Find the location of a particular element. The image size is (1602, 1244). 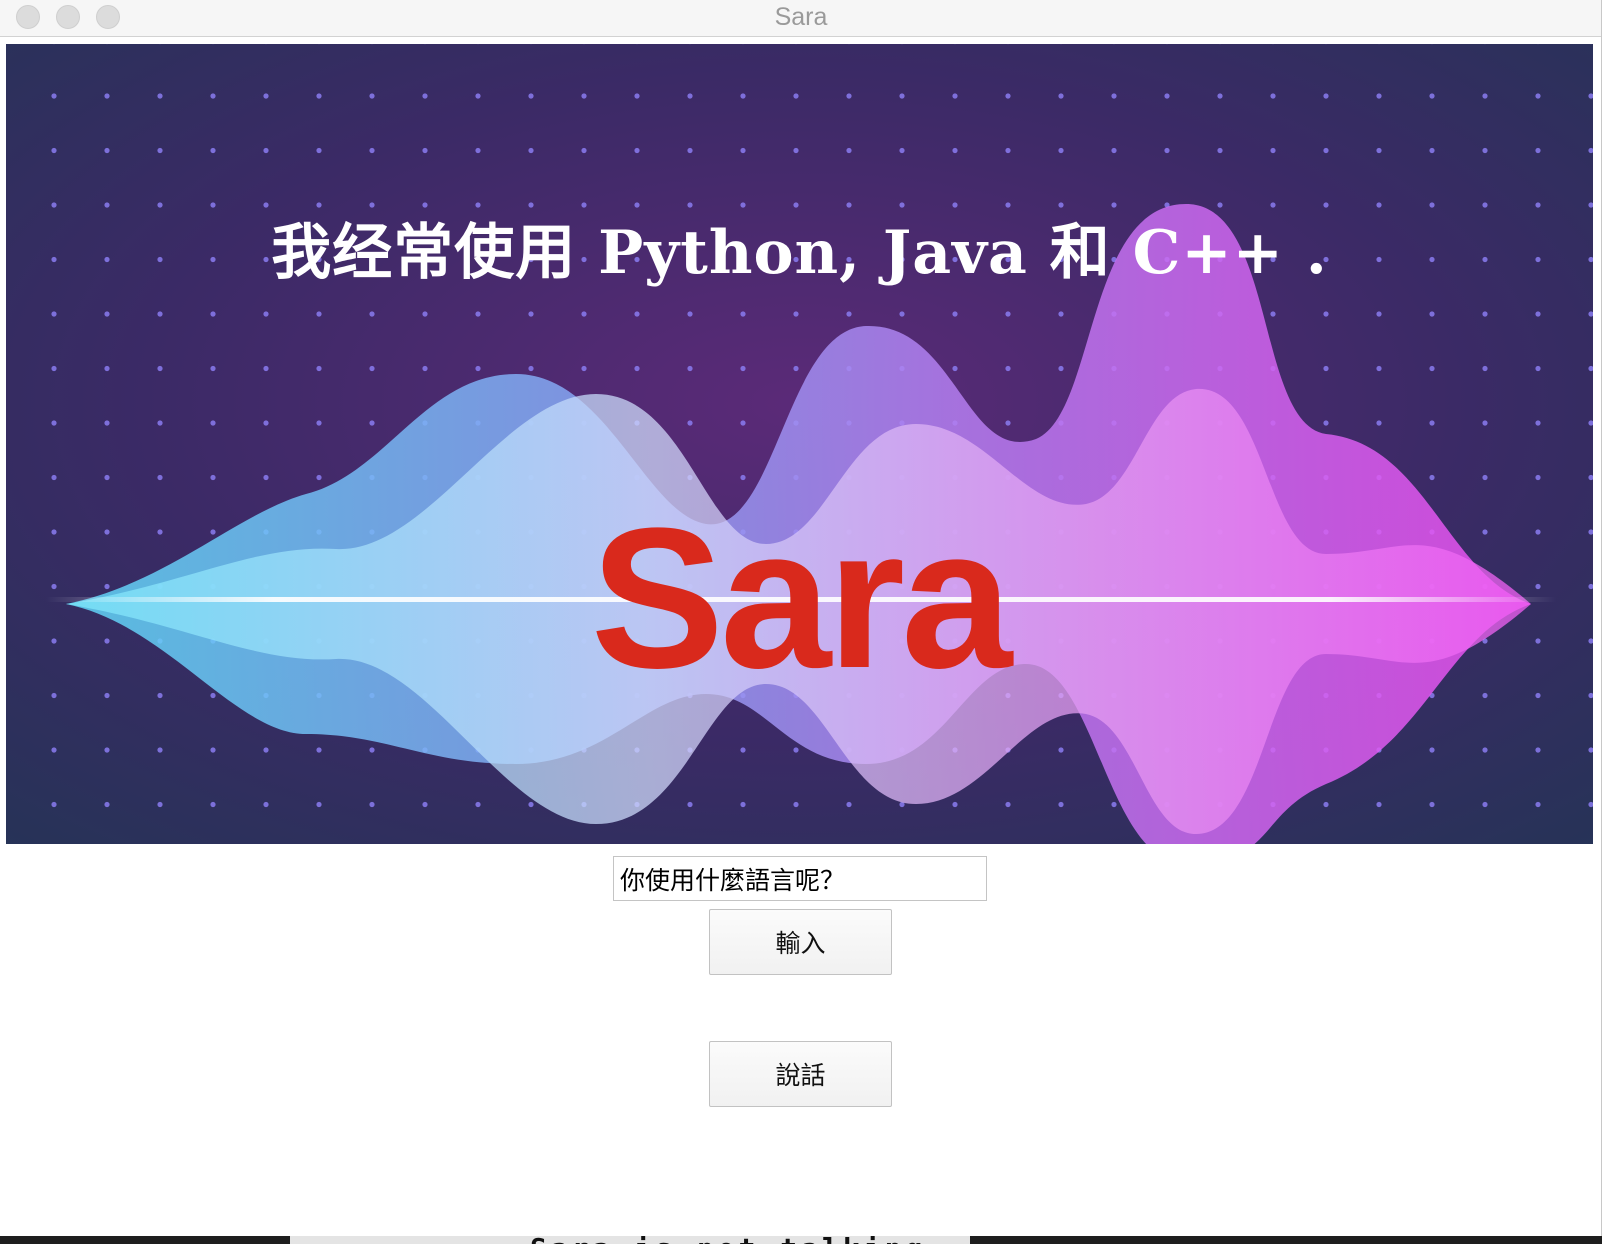

window-title: Sara is located at coordinates (801, 17).